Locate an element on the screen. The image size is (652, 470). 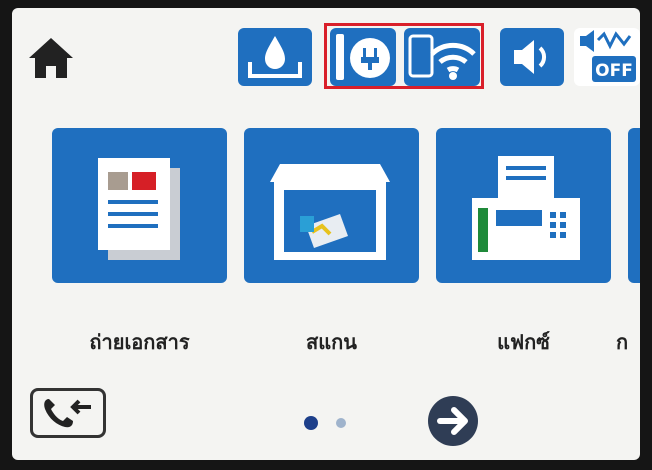
scan-icon is located at coordinates (330, 212).